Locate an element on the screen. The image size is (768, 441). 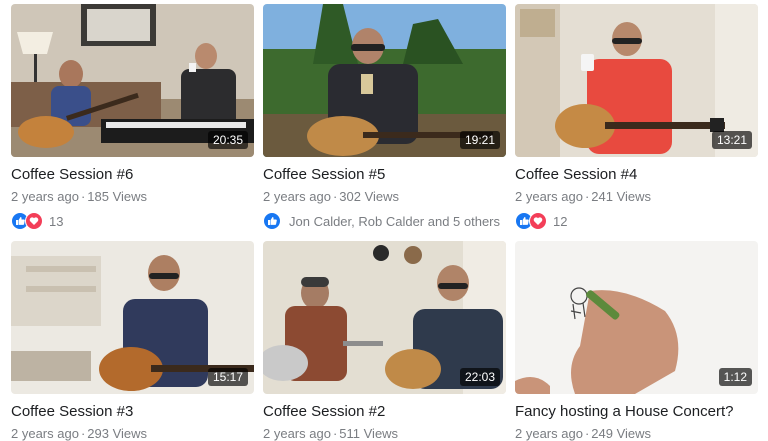
video-thumbnail: 13:21 is located at coordinates (636, 80).